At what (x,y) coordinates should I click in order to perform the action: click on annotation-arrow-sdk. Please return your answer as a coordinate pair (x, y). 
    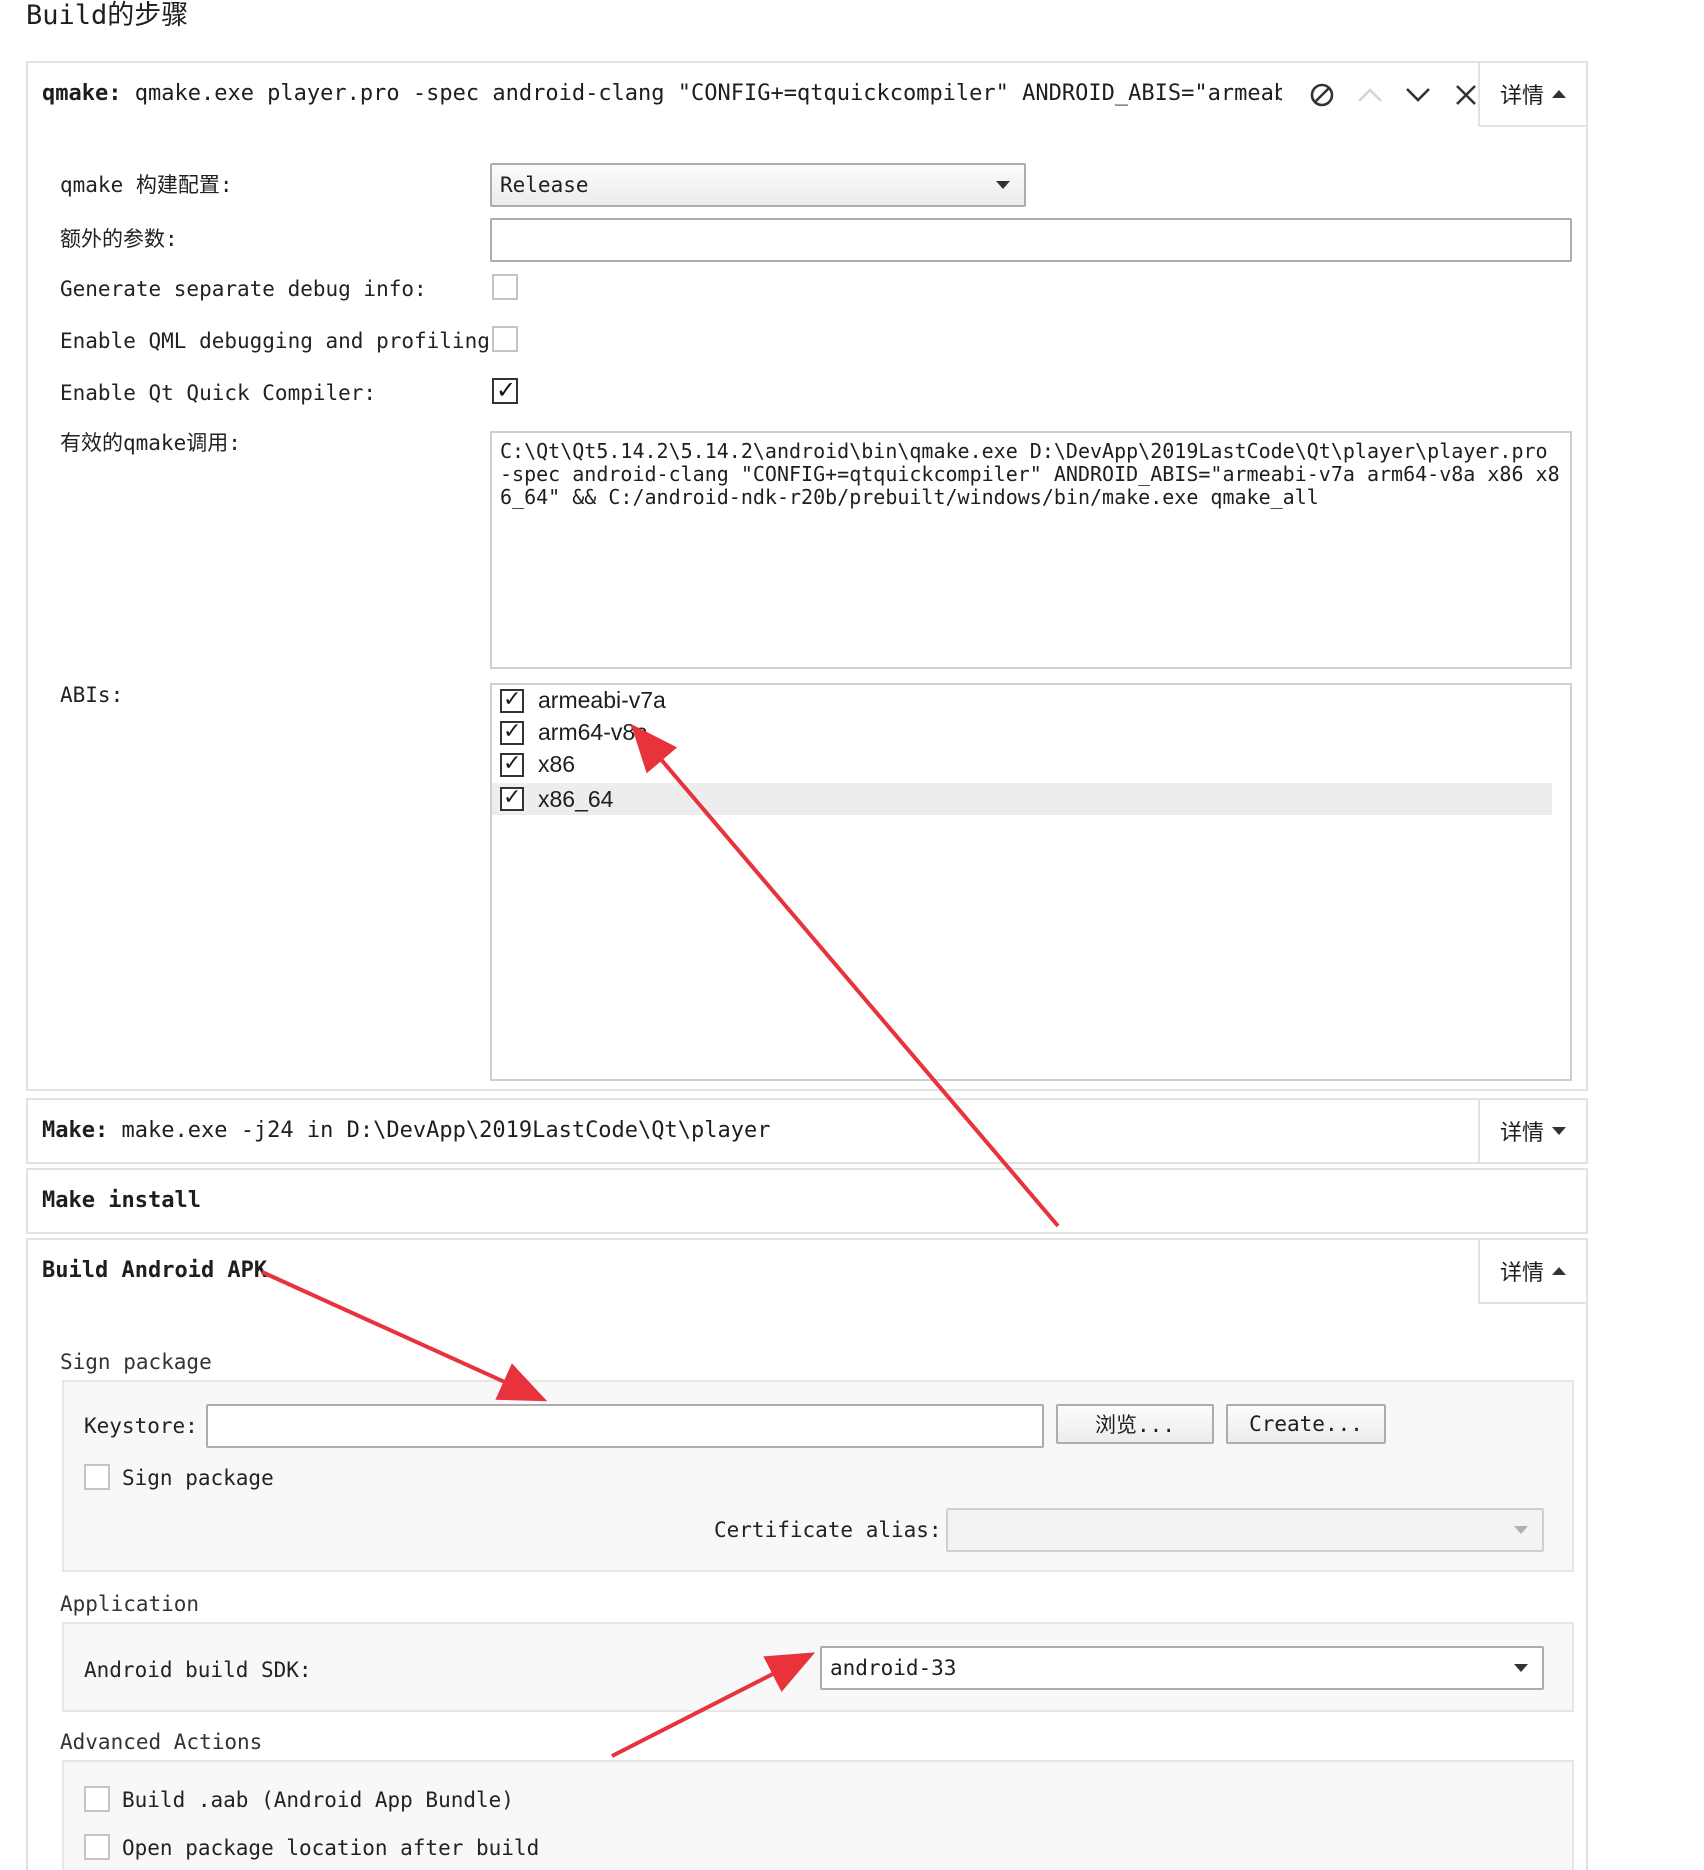
    Looking at the image, I should click on (713, 1705).